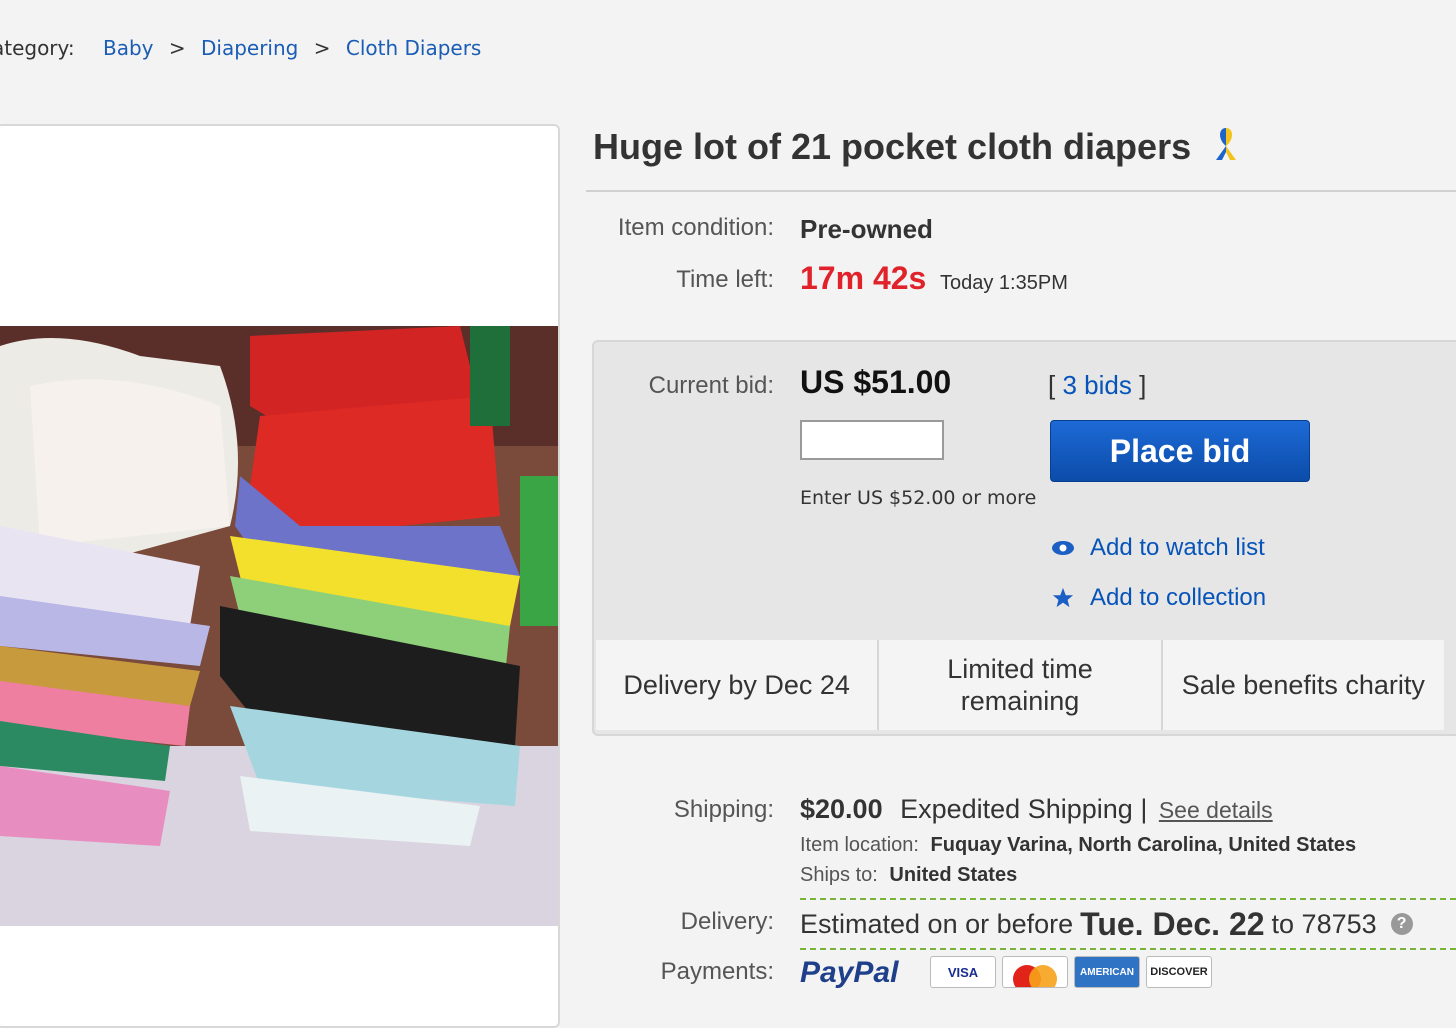 This screenshot has width=1456, height=1028. What do you see at coordinates (872, 440) in the screenshot?
I see `bid-amount-input` at bounding box center [872, 440].